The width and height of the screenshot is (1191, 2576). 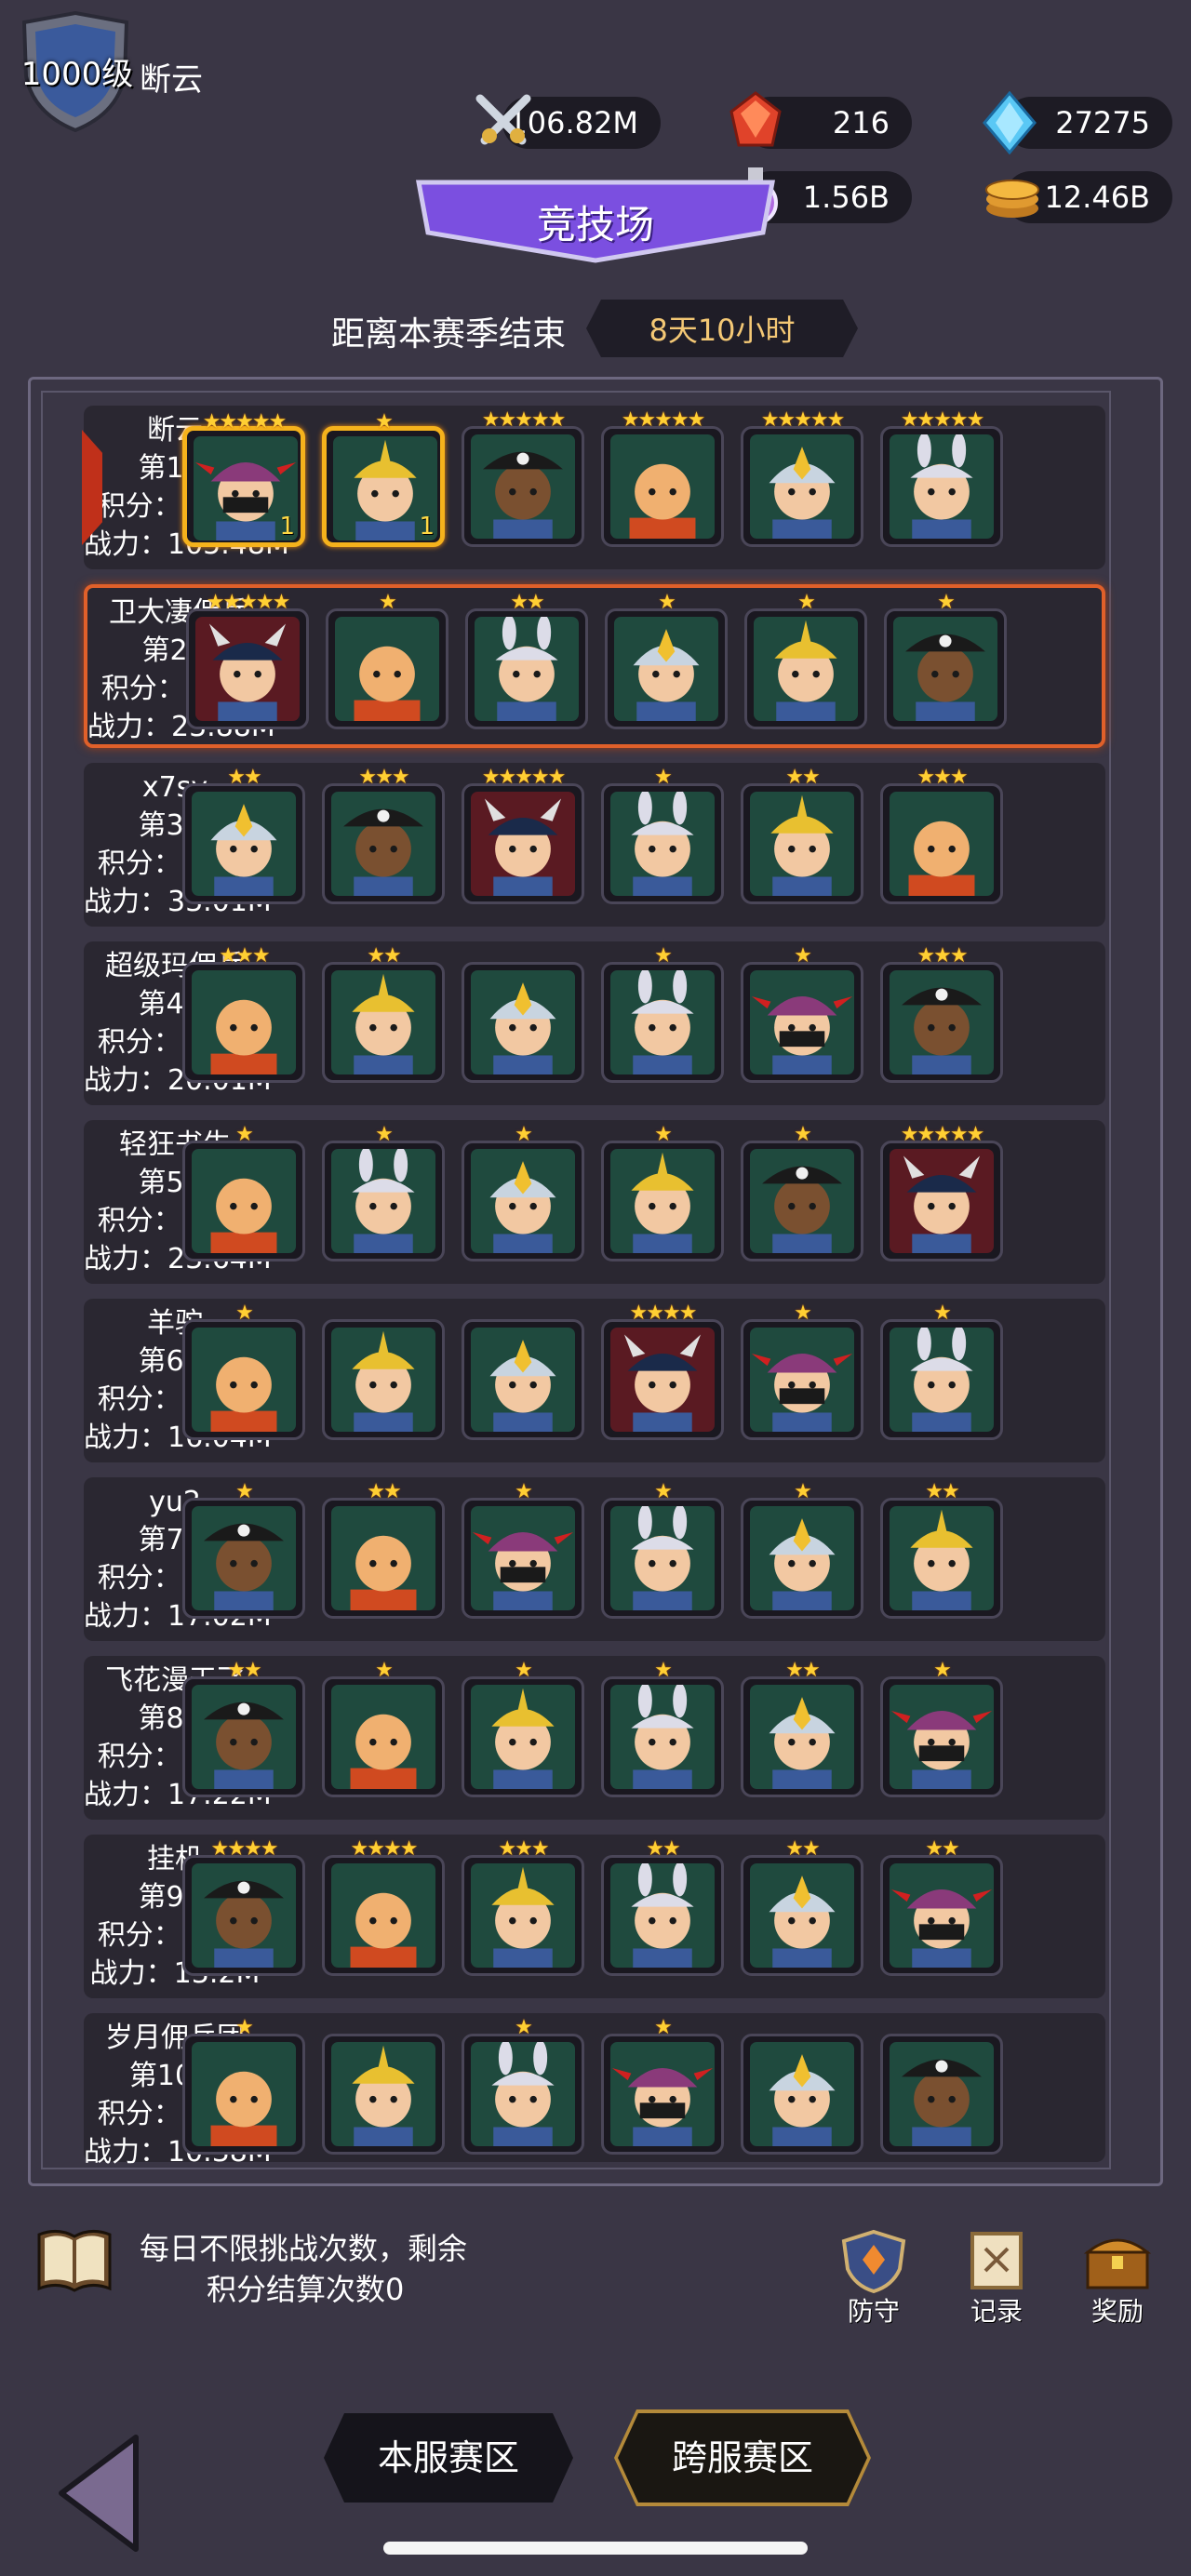 I want to click on hero-card-knight: ★ 1, so click(x=383, y=478).